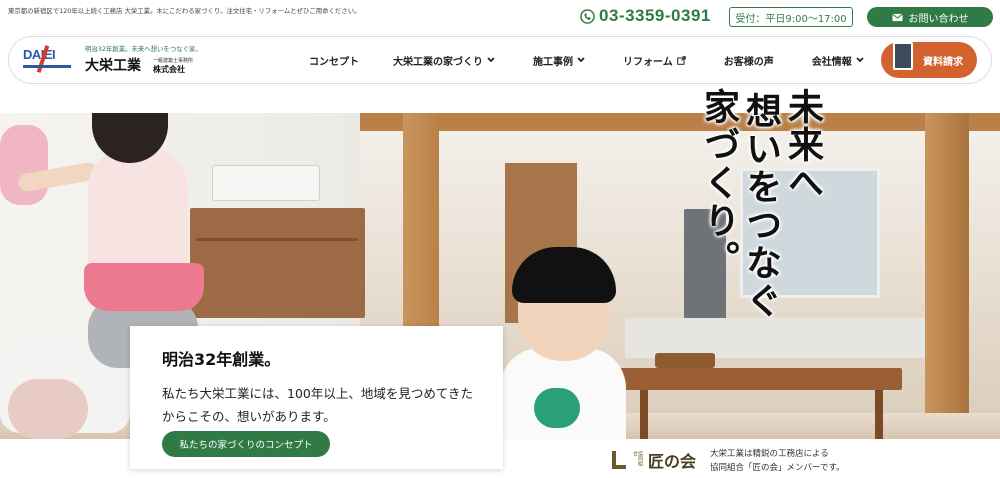 The image size is (1000, 478). What do you see at coordinates (769, 454) in the screenshot?
I see `membership-line-1: 大栄工業は精鋭の工務店による` at bounding box center [769, 454].